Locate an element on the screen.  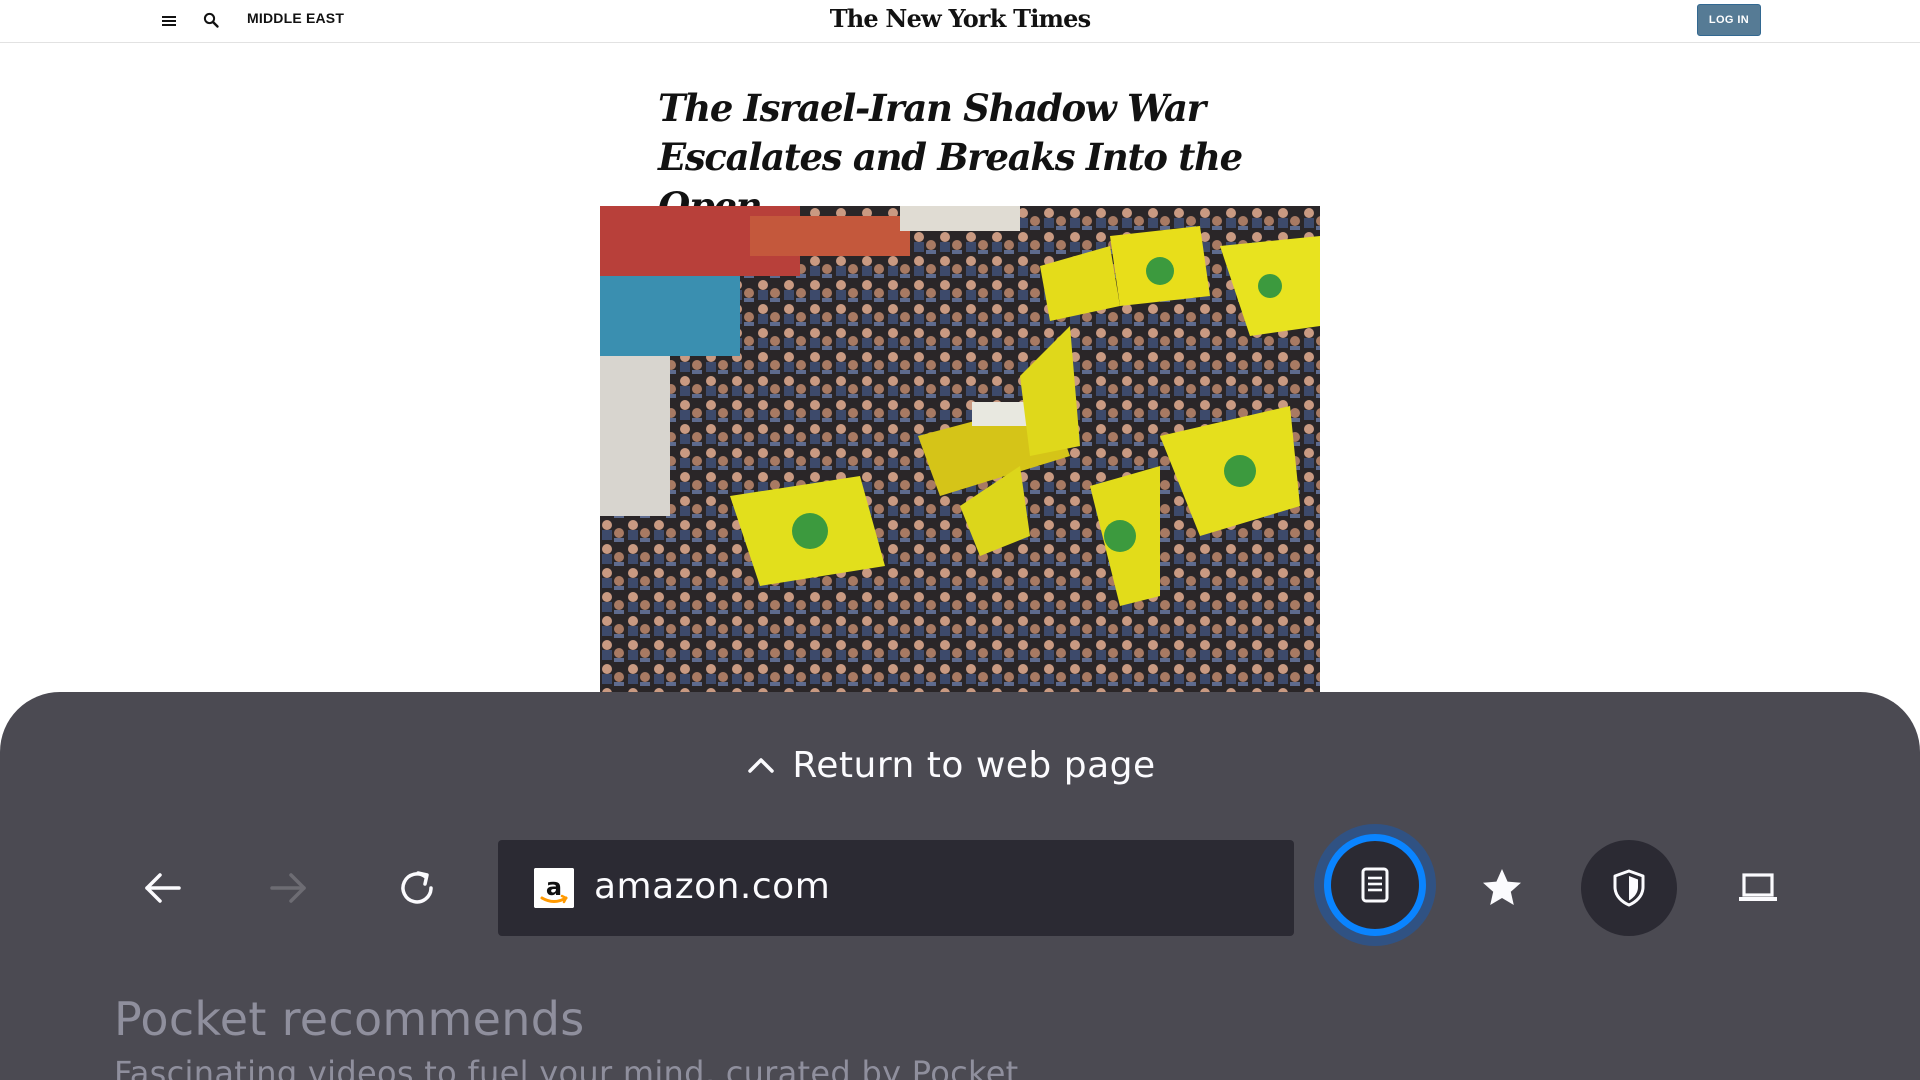
focus-ring is located at coordinates (1375, 885).